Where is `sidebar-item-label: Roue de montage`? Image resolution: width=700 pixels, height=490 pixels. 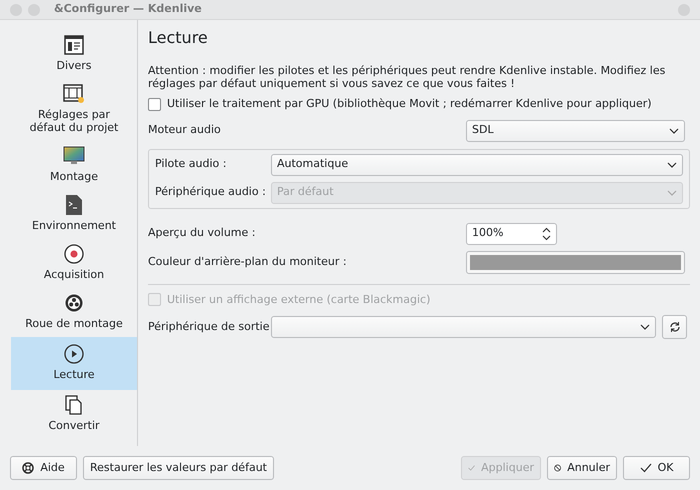
sidebar-item-label: Roue de montage is located at coordinates (74, 323).